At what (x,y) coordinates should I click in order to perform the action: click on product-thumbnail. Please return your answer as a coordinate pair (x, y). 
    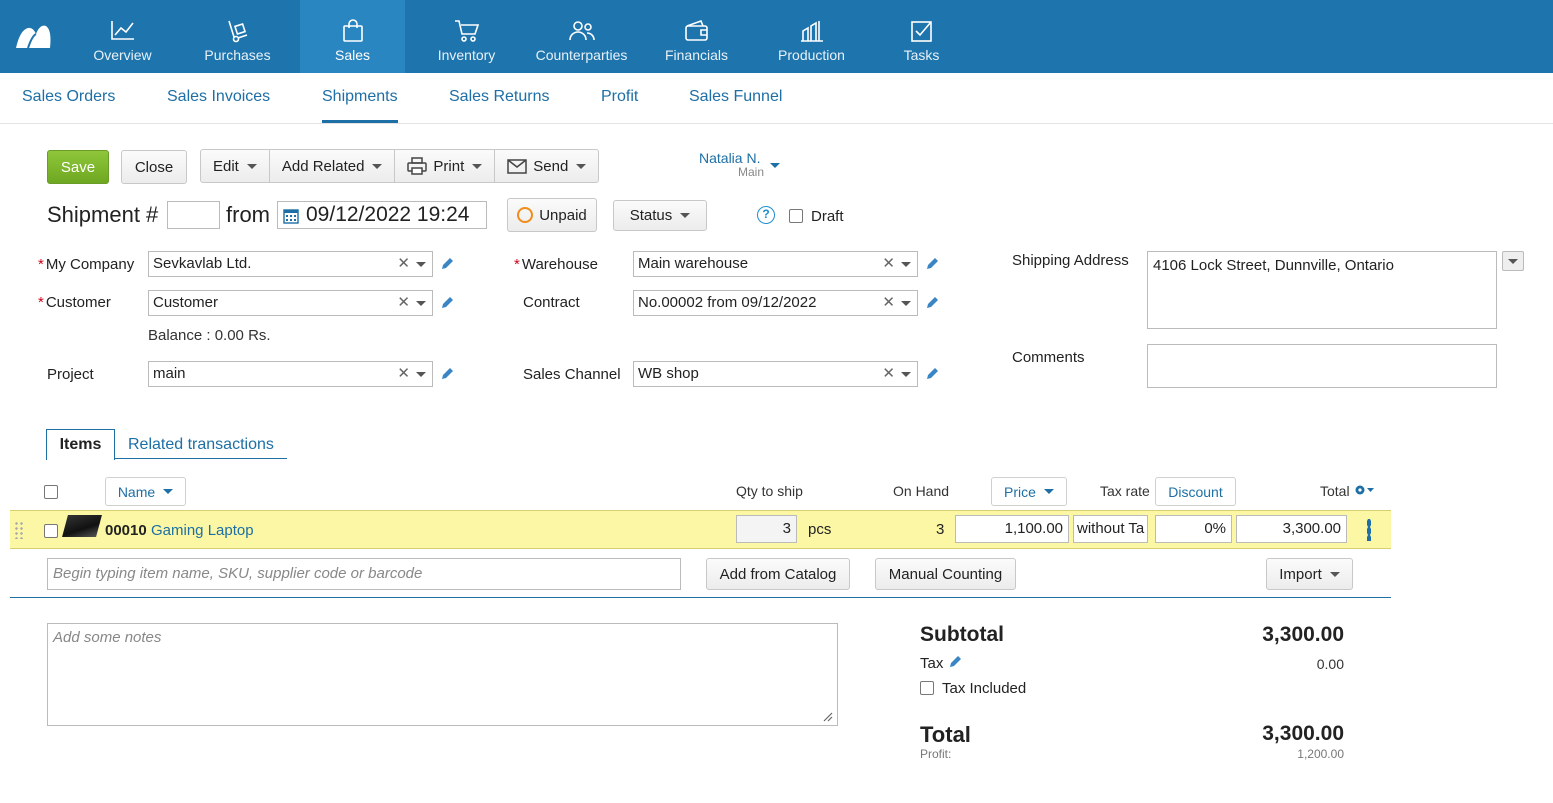
    Looking at the image, I should click on (82, 526).